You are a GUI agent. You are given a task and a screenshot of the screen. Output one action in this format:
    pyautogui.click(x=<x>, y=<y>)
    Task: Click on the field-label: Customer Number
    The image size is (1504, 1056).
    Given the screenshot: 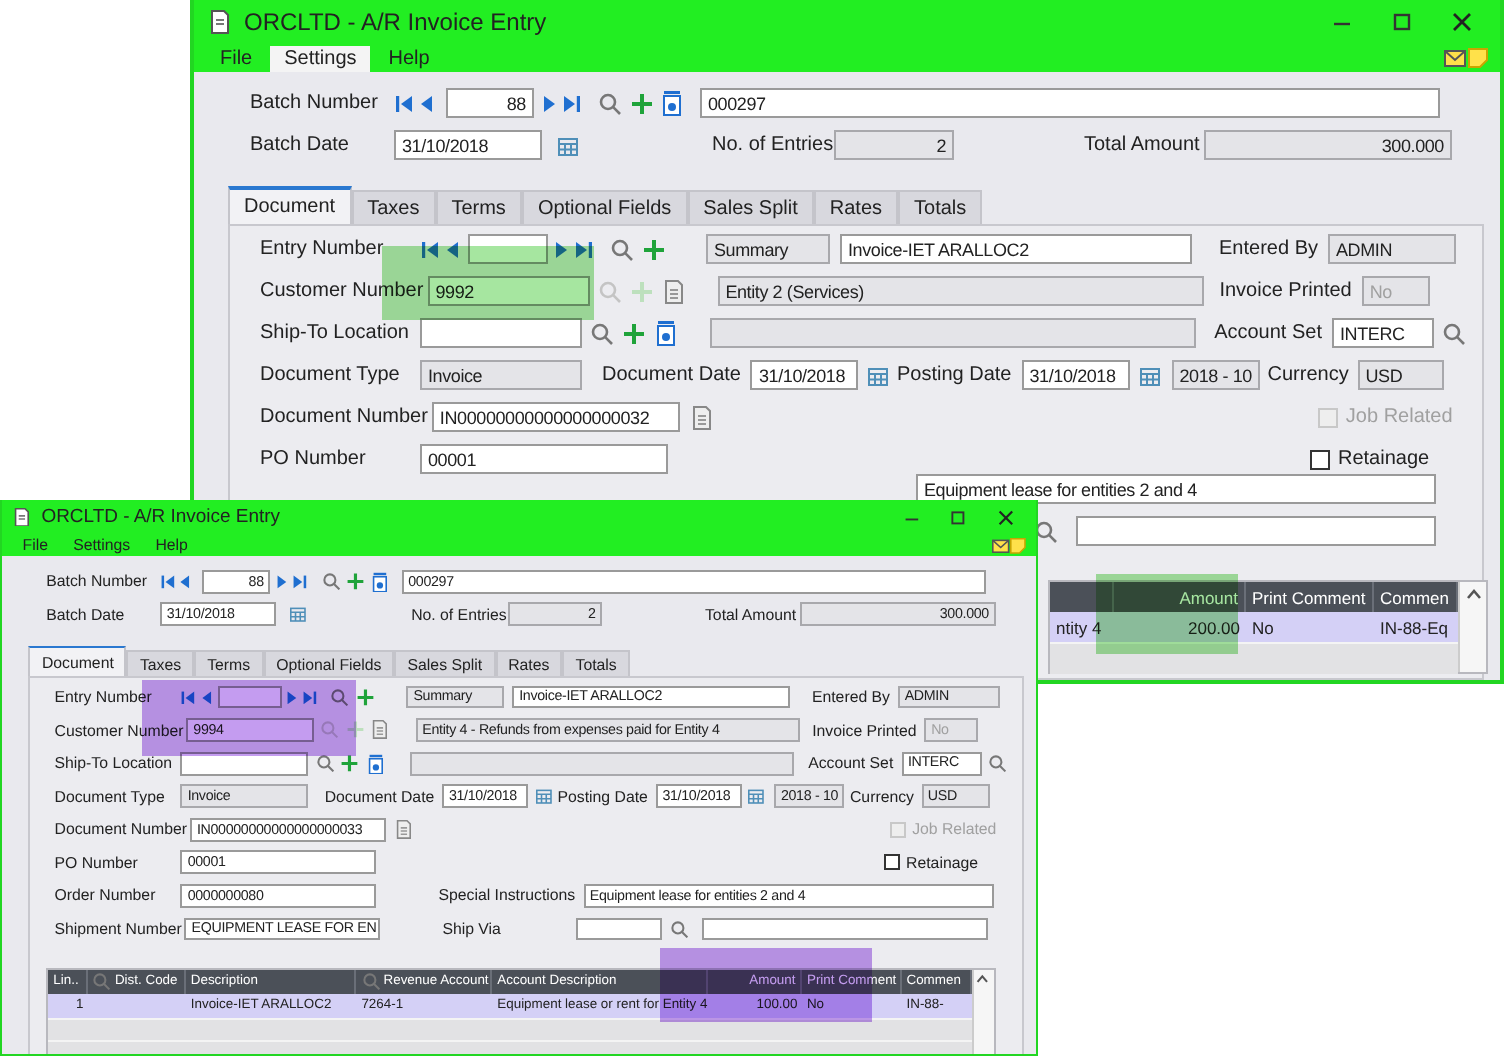 What is the action you would take?
    pyautogui.click(x=342, y=291)
    